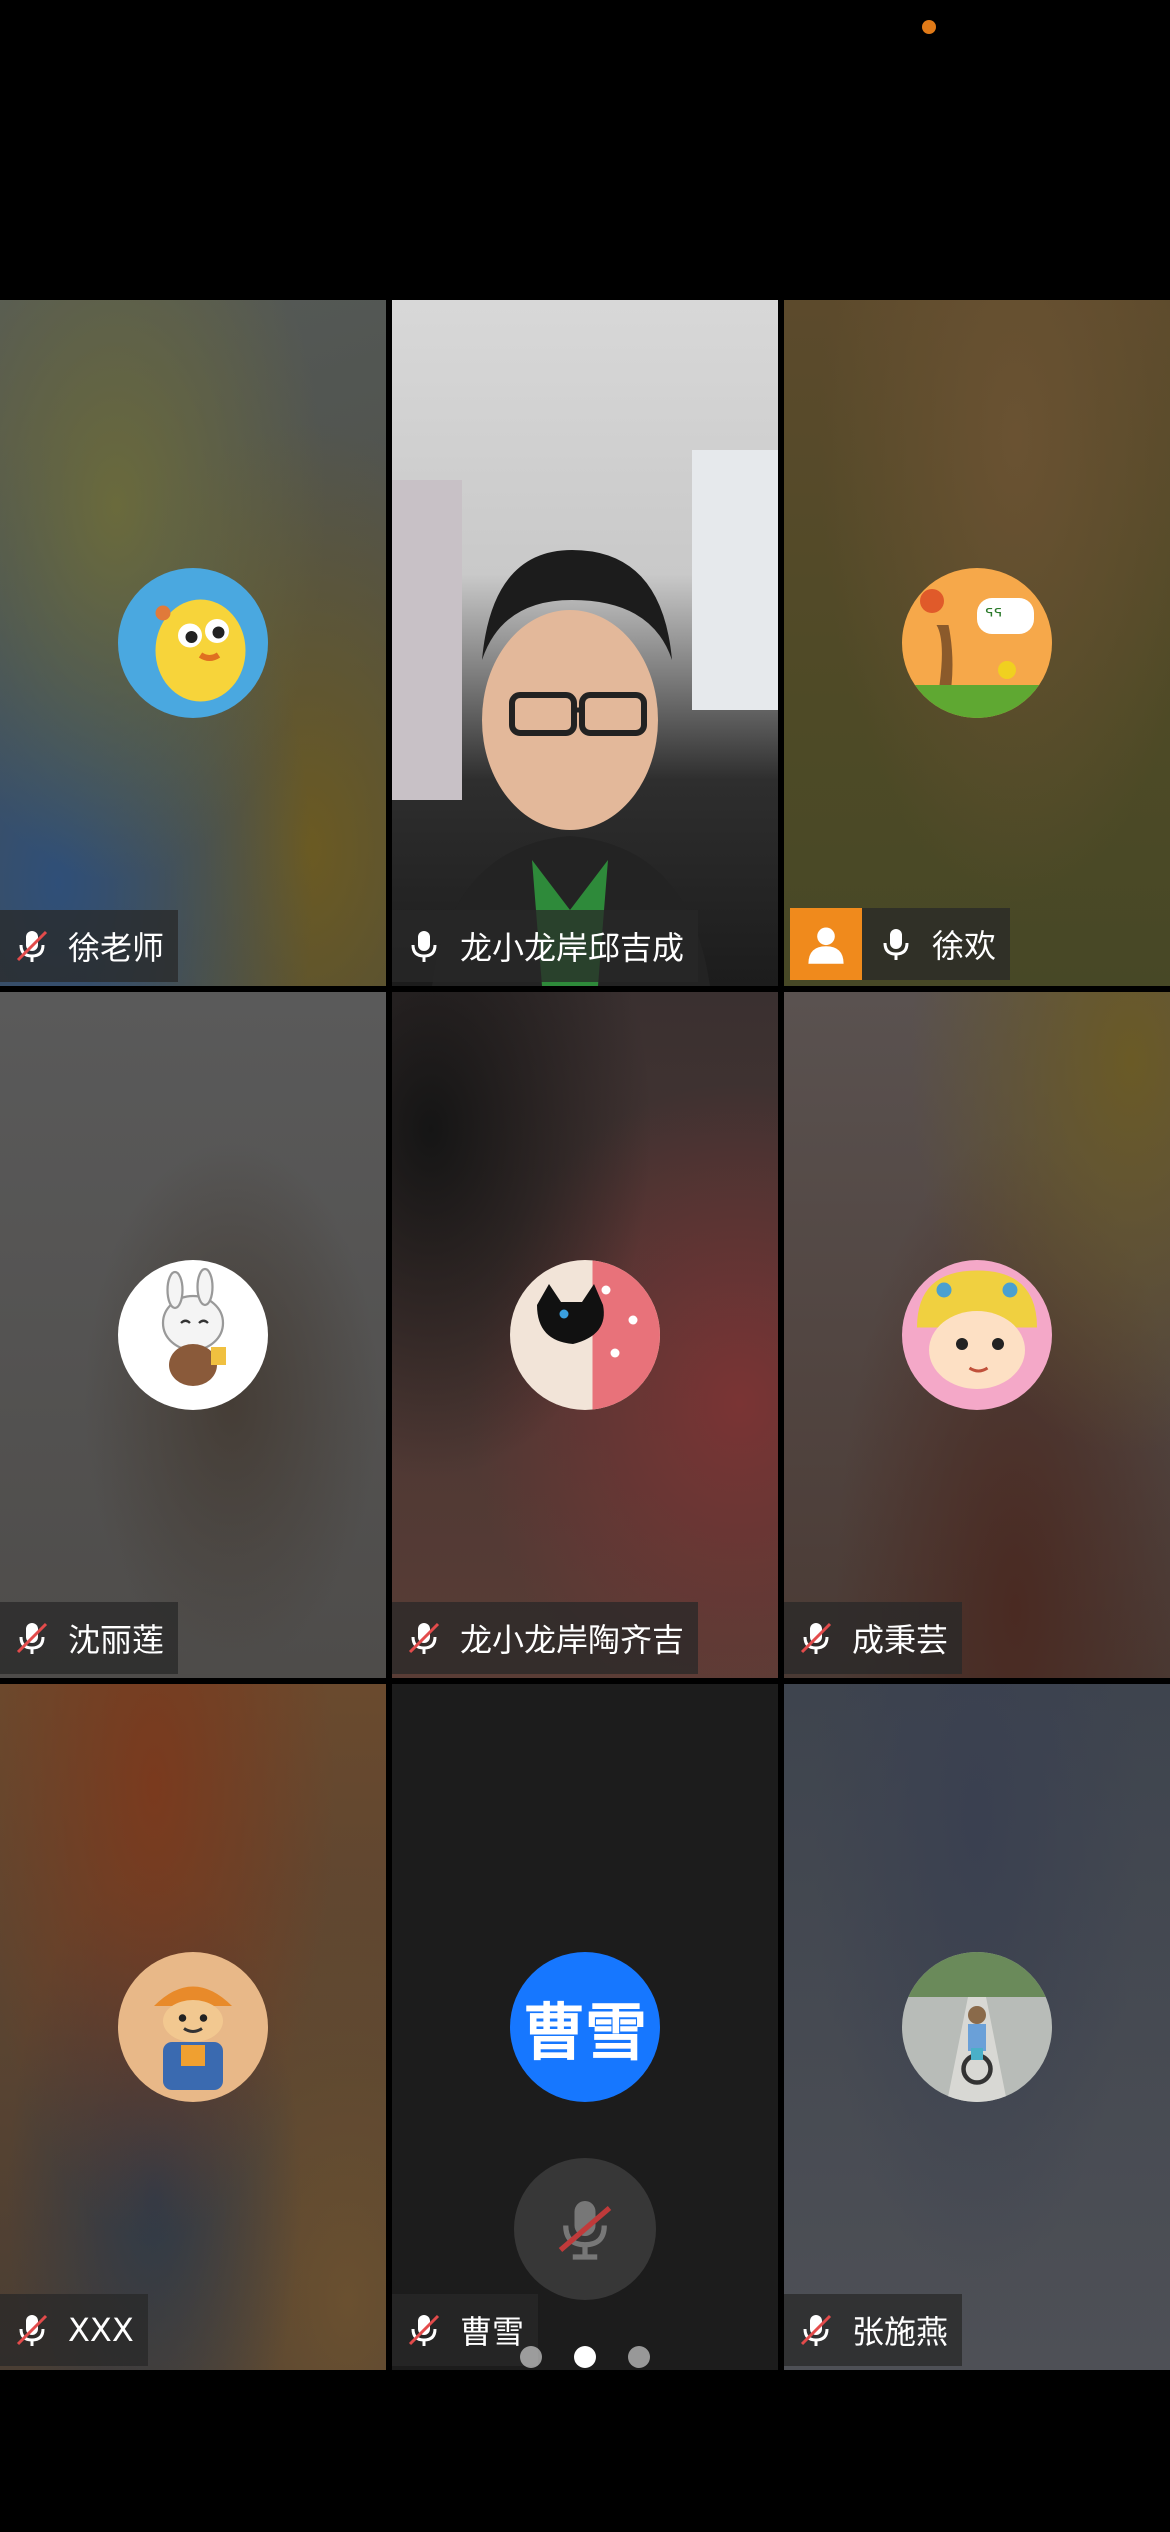 The width and height of the screenshot is (1170, 2532). I want to click on participant-tile: 徐老师, so click(193, 643).